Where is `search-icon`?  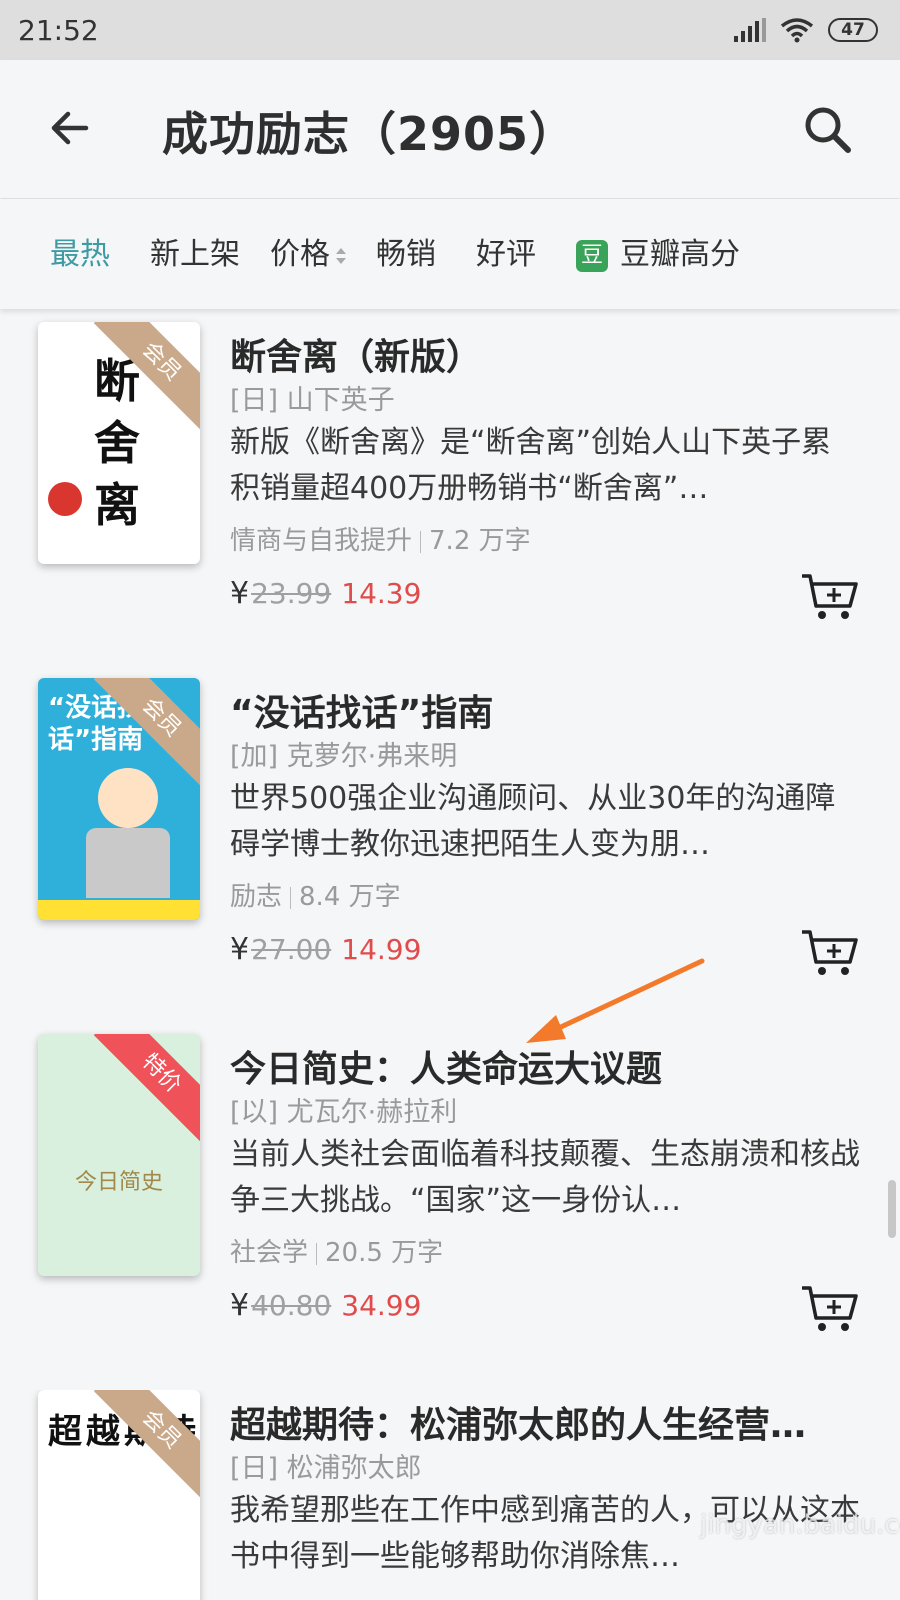
search-icon is located at coordinates (828, 130).